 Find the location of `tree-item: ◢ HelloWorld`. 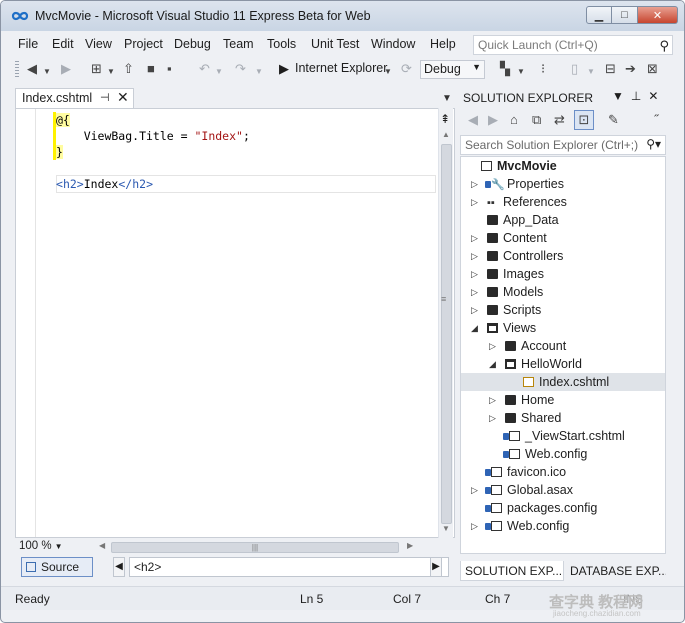

tree-item: ◢ HelloWorld is located at coordinates (563, 364).